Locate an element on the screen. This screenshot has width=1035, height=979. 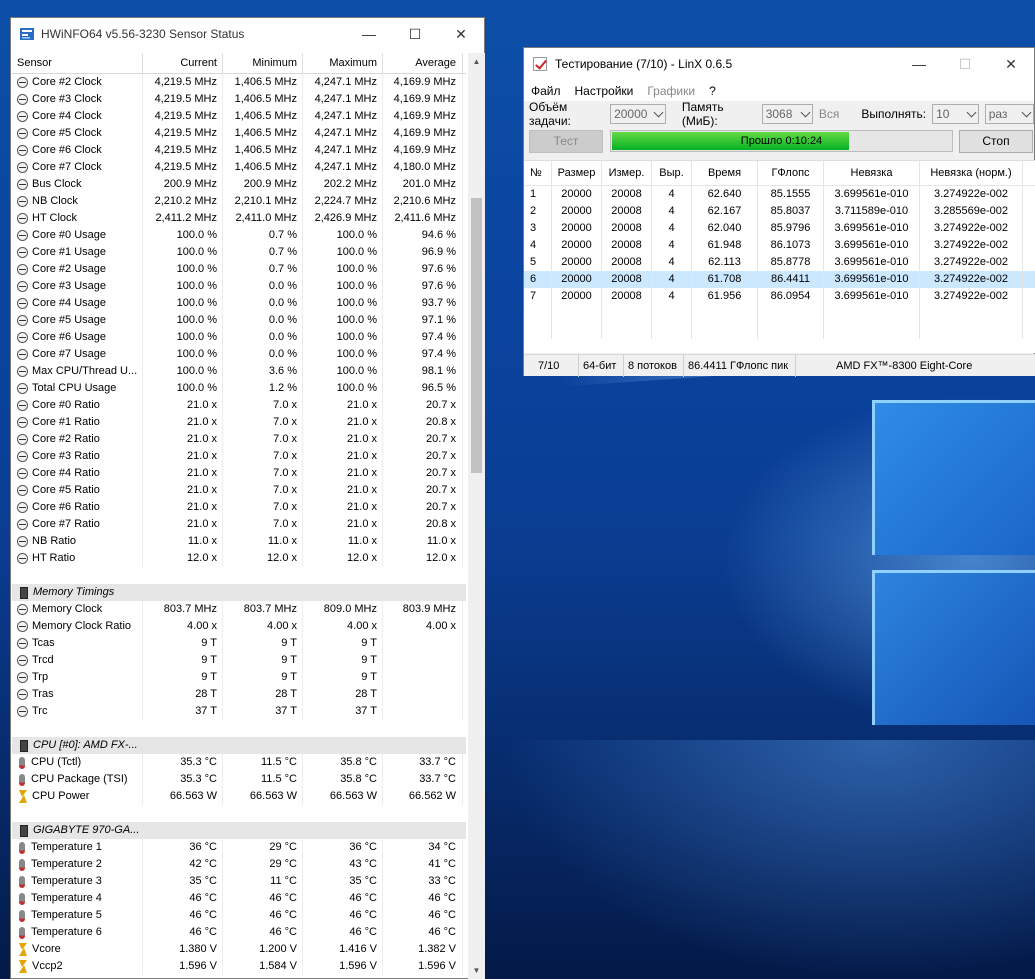
sensor-row: Core #2 Ratio 21.0 x 7.0 x 21.0 x 20.7 x is located at coordinates (239, 439).